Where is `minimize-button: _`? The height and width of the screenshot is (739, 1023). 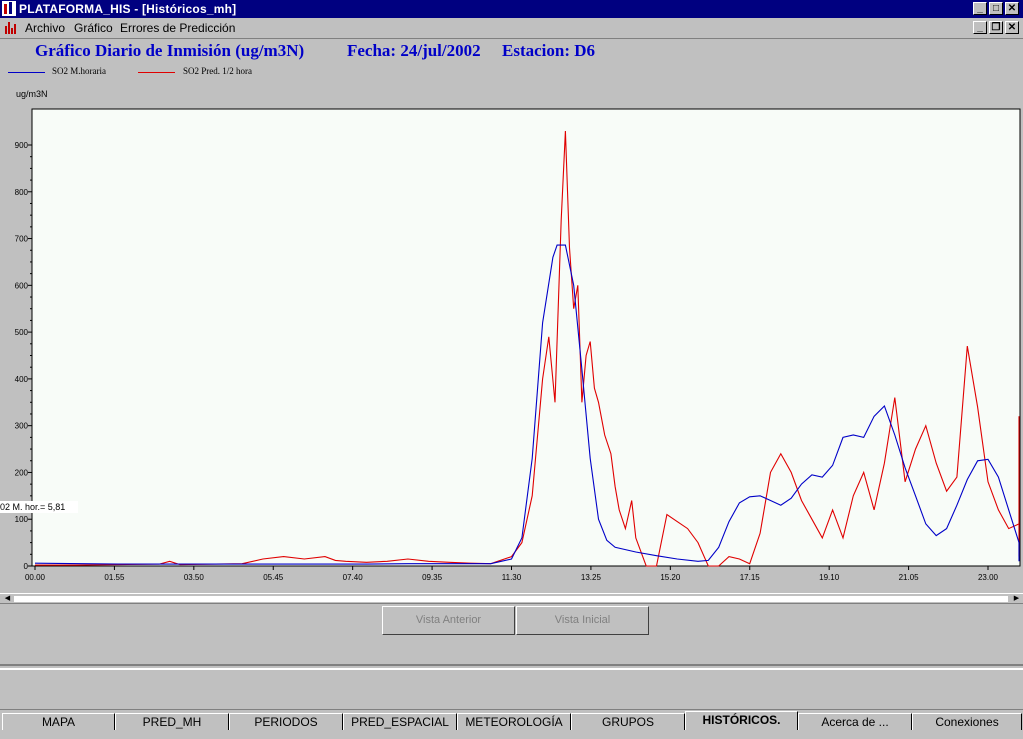
minimize-button: _ is located at coordinates (980, 8).